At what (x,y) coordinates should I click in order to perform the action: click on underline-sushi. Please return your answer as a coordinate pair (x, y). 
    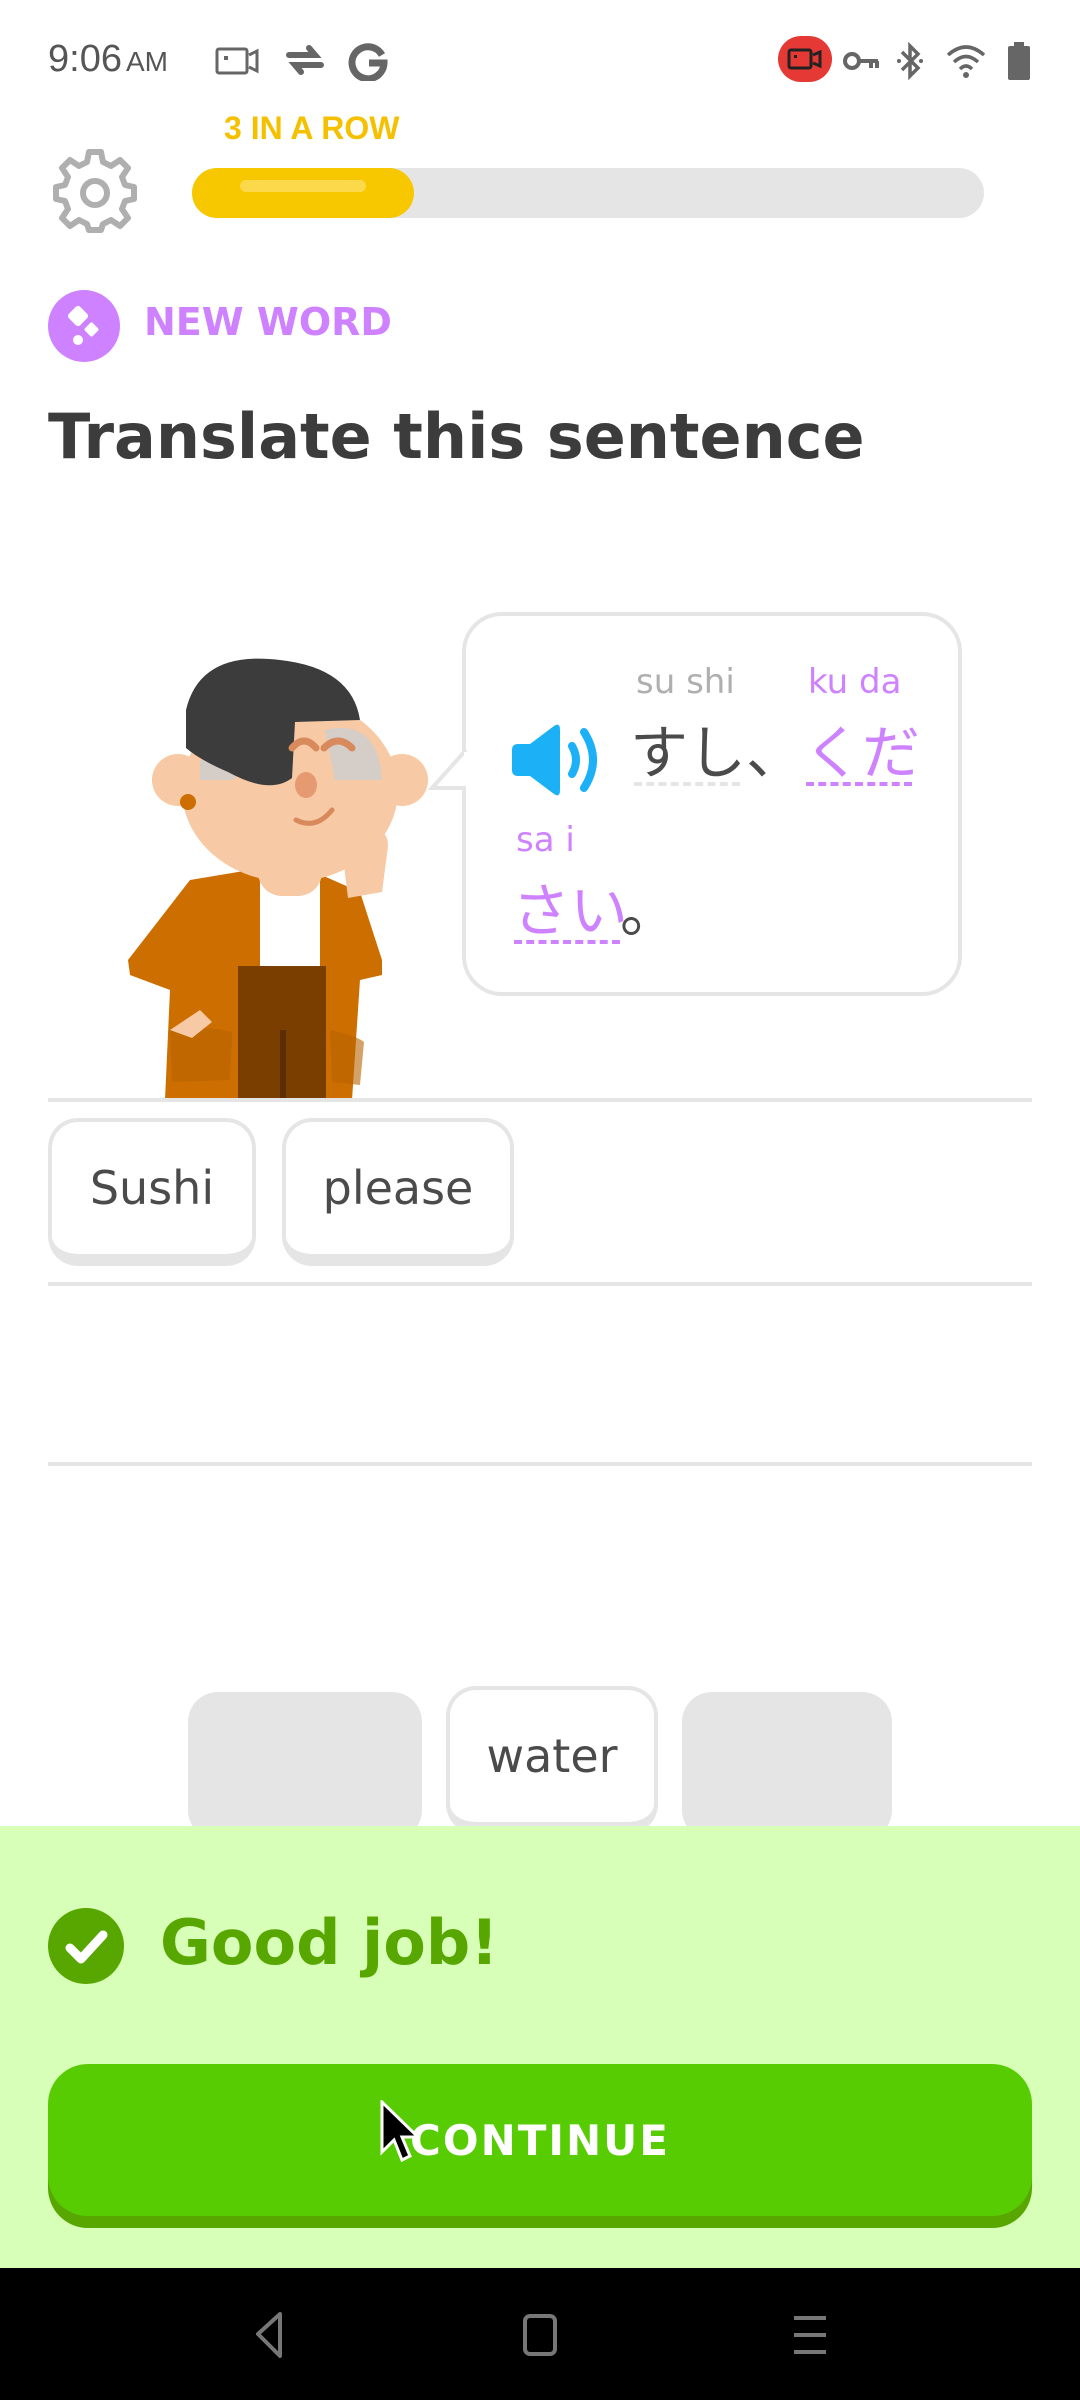
    Looking at the image, I should click on (687, 784).